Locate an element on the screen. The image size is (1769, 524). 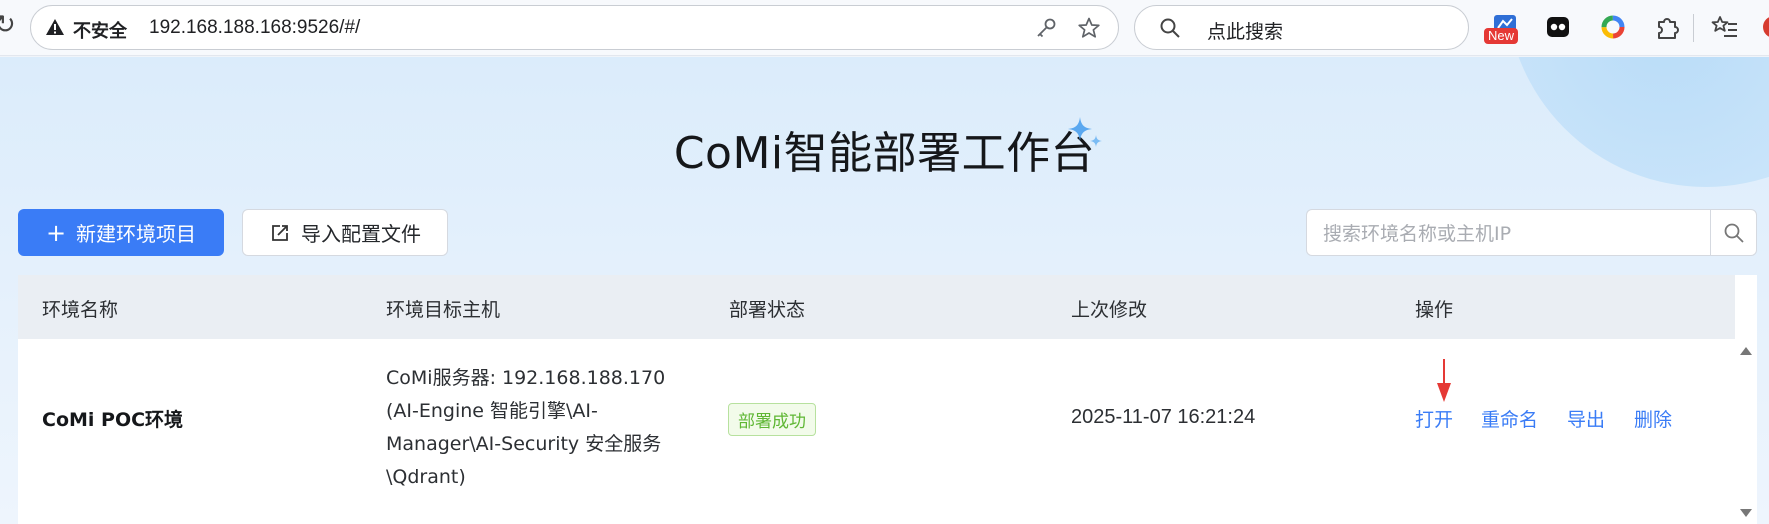
column-header-actions: 操作 is located at coordinates (1434, 310).